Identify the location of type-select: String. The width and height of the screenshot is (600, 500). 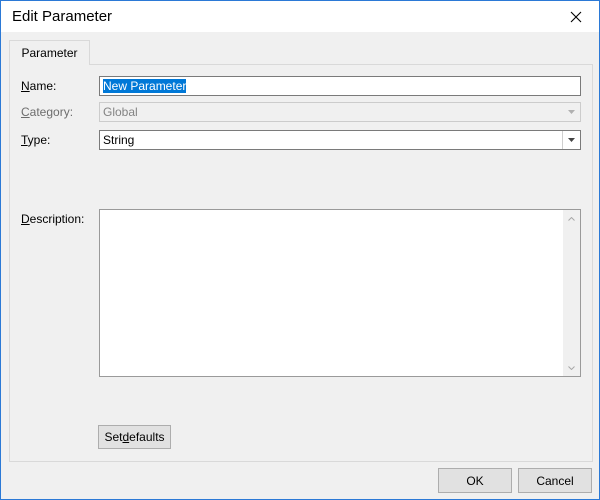
(340, 140).